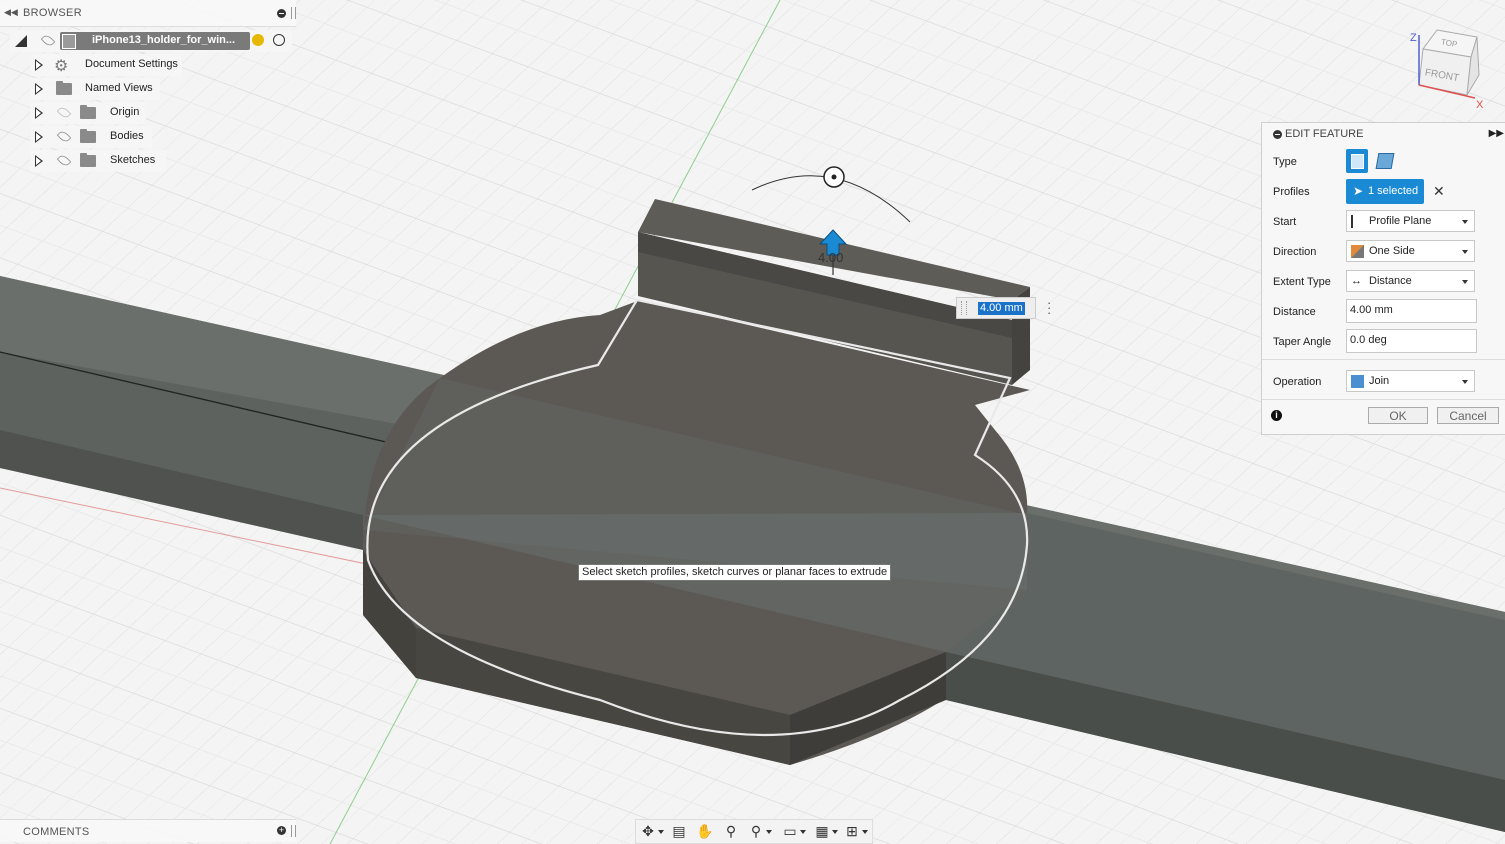 The width and height of the screenshot is (1505, 844). I want to click on distance-input: 4.00 mm, so click(1411, 311).